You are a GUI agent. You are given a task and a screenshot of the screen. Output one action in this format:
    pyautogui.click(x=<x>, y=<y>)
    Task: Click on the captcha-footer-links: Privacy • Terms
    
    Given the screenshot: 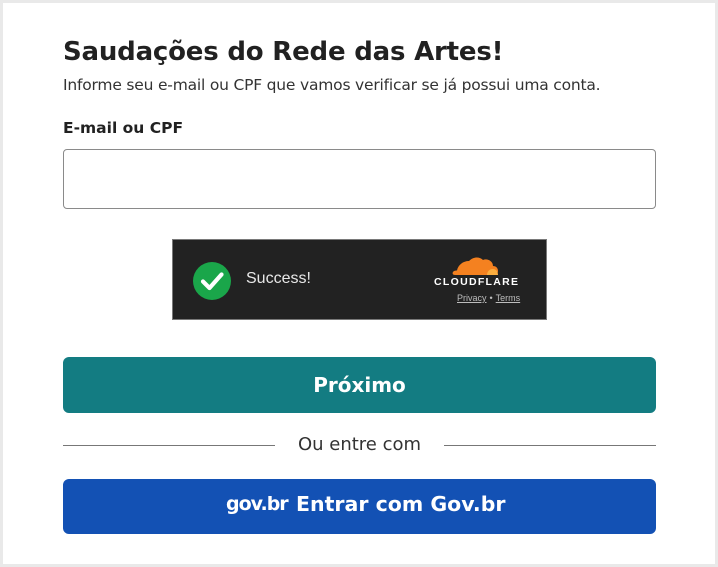 What is the action you would take?
    pyautogui.click(x=488, y=298)
    